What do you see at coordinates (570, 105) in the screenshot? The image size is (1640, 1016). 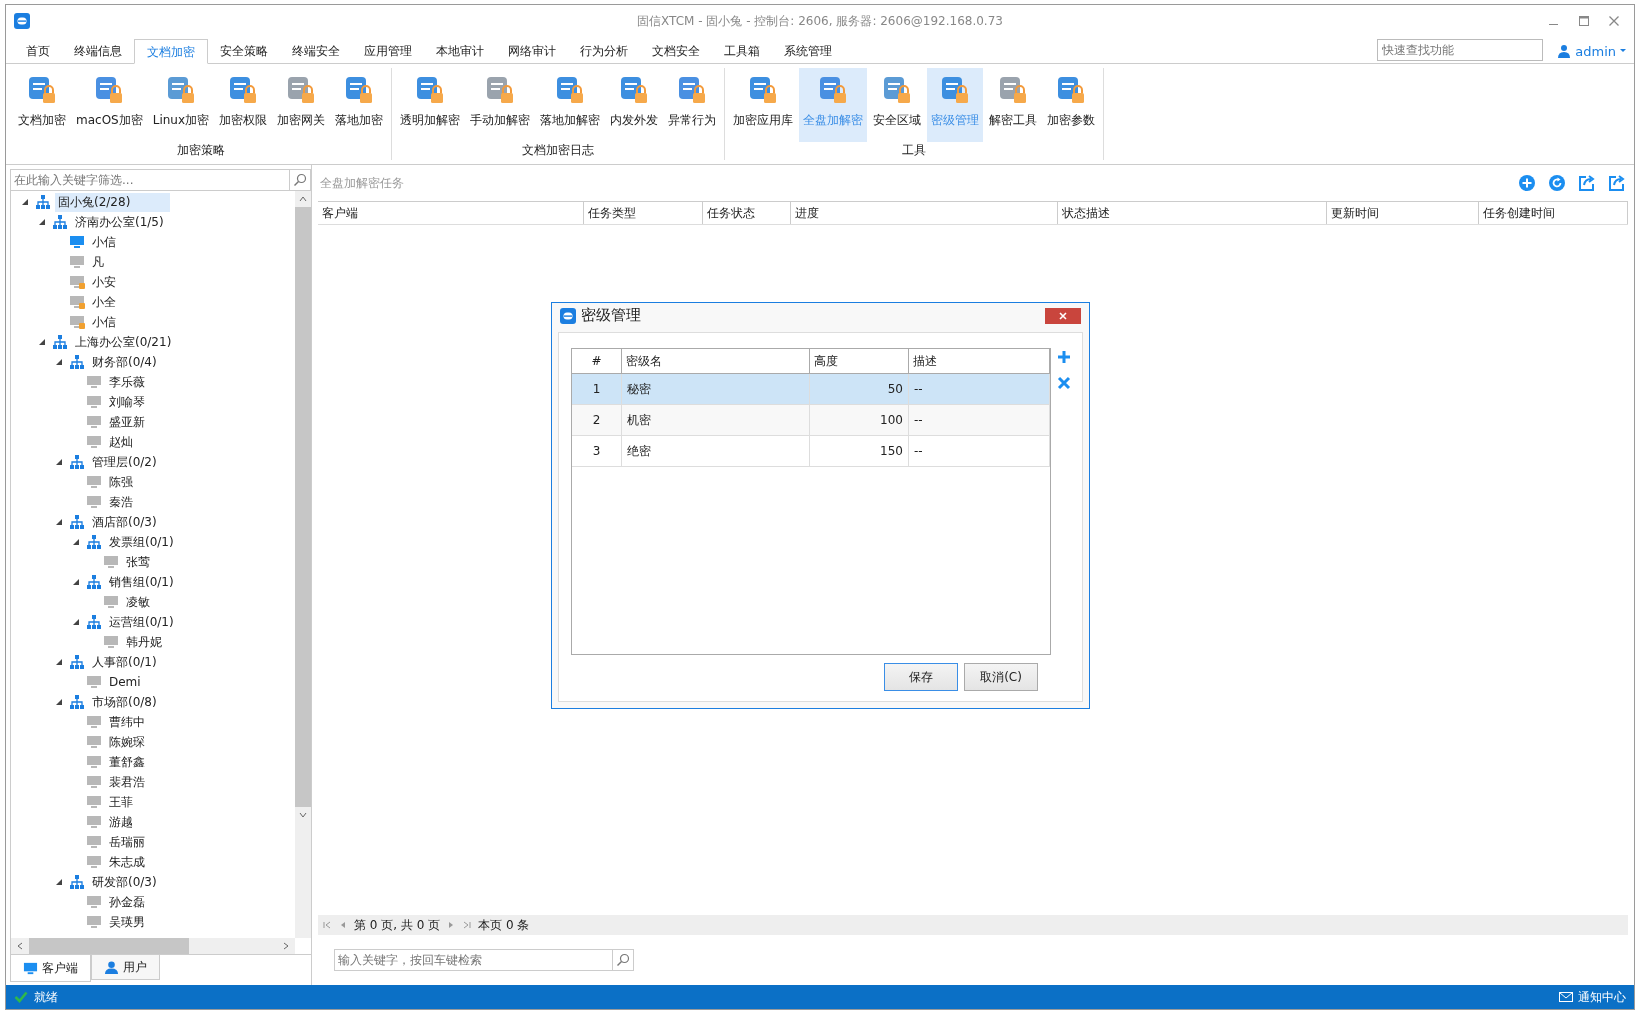 I see `ribbon-button: 落地加解密` at bounding box center [570, 105].